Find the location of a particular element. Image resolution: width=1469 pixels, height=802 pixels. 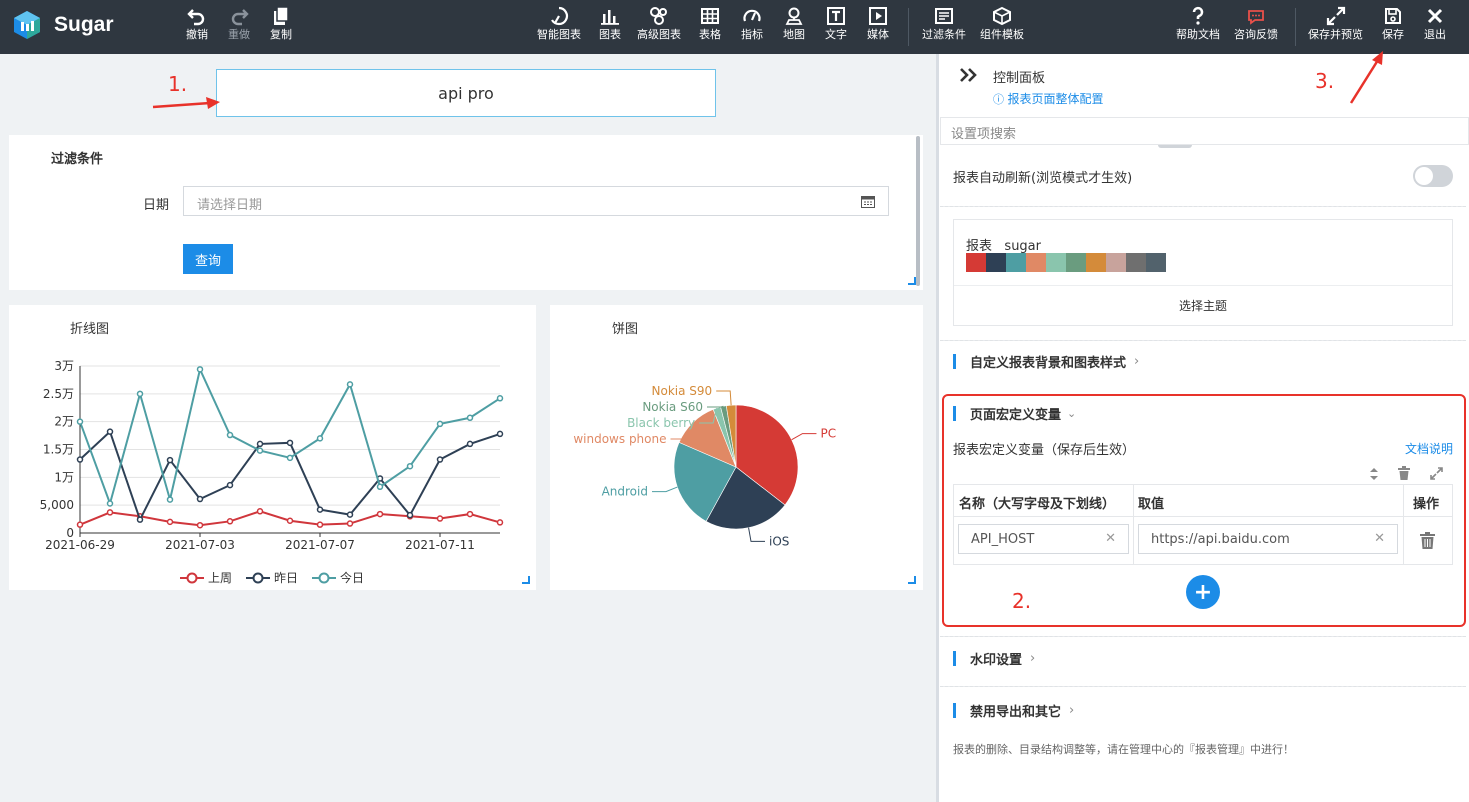

partial-toggle is located at coordinates (1175, 146).